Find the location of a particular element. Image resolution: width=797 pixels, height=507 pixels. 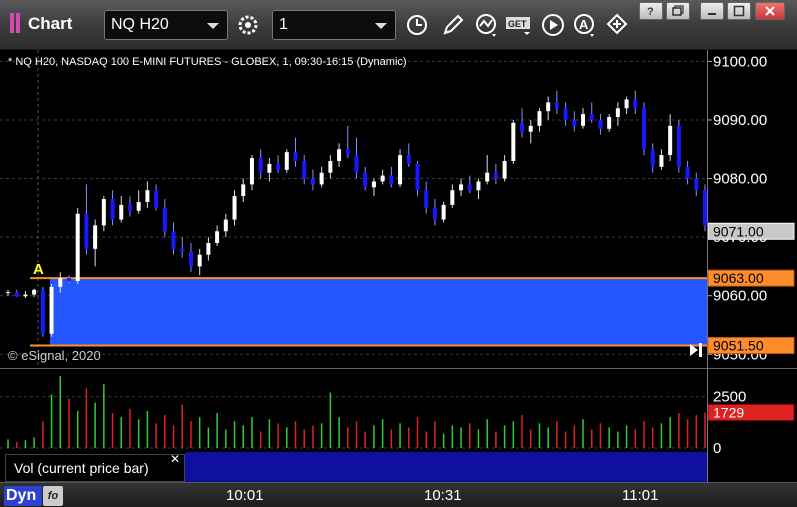

close-window-button is located at coordinates (770, 11).